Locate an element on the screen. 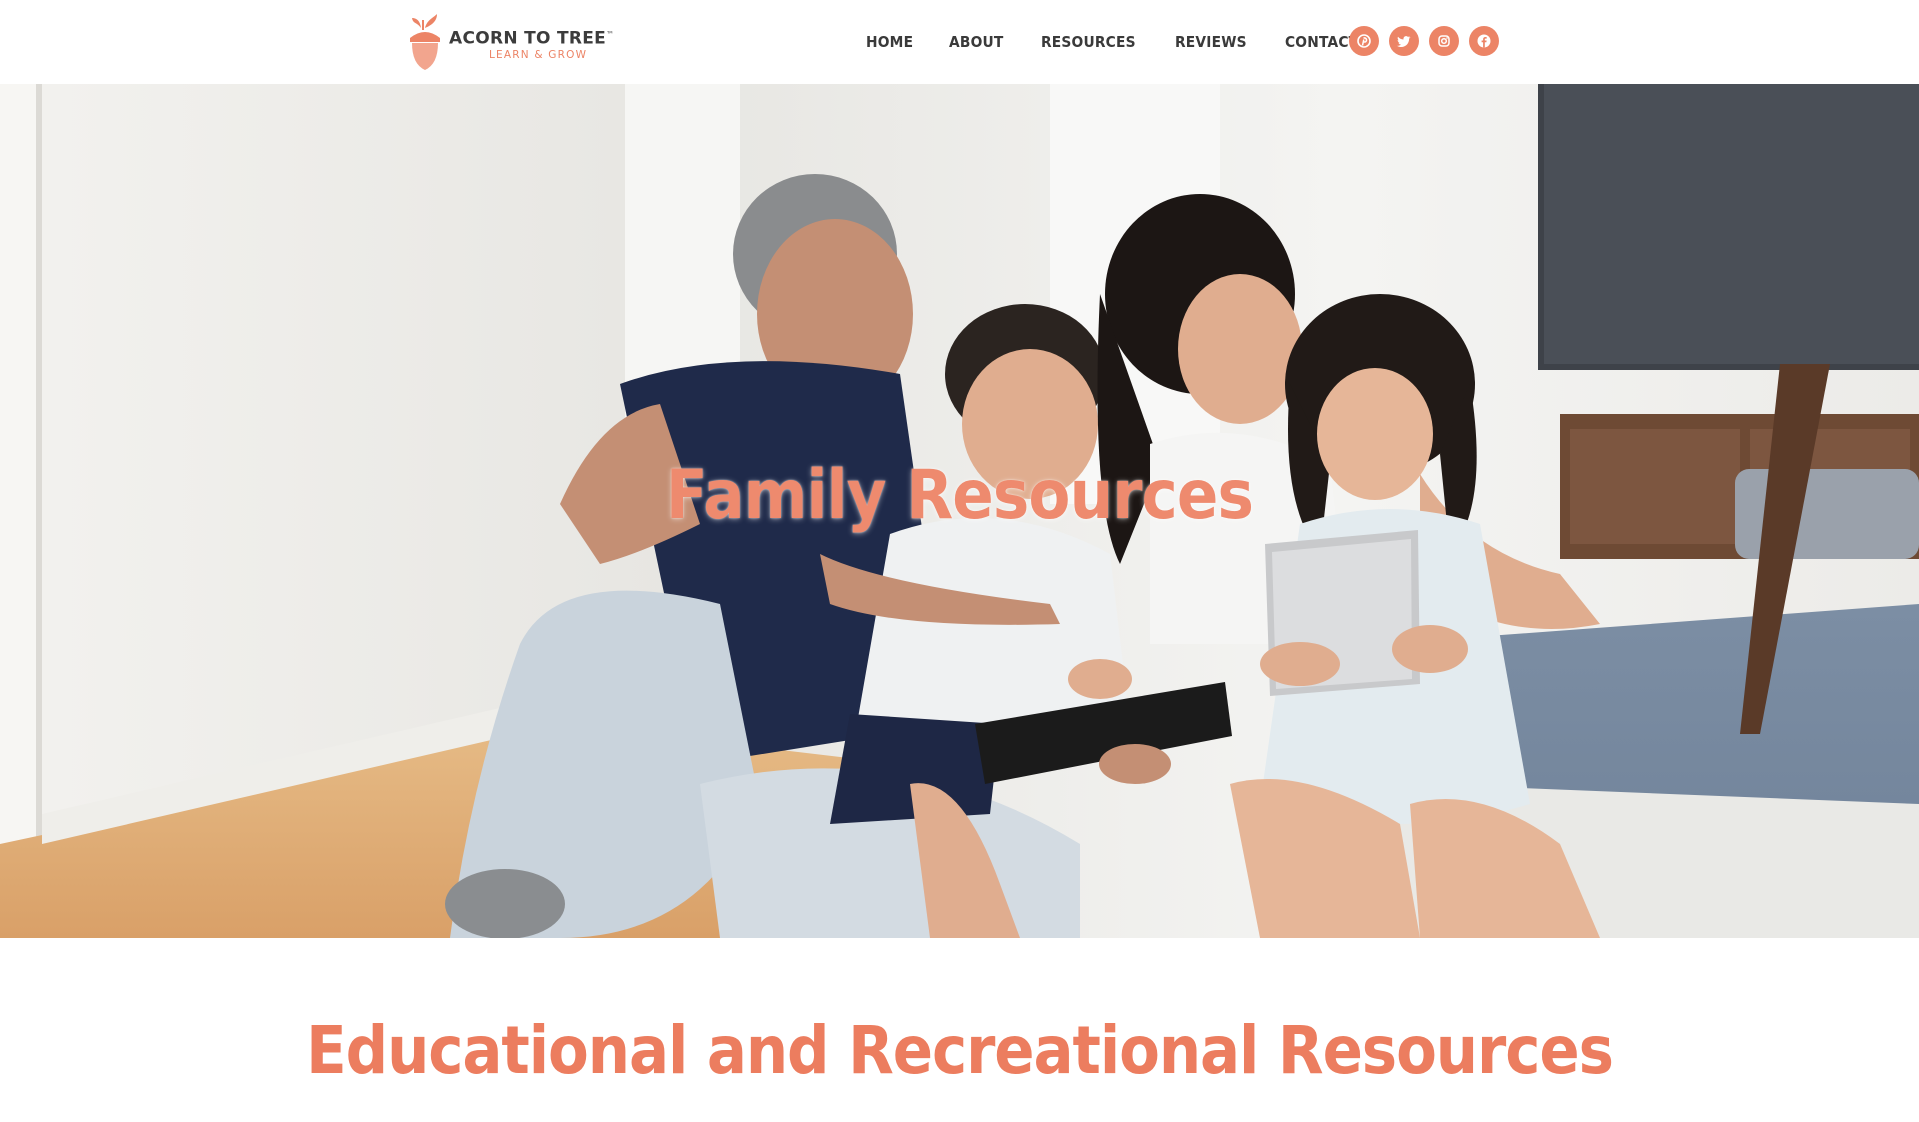  site-logo: ACORN TO TREE™ LEARN & GROW is located at coordinates (522, 43).